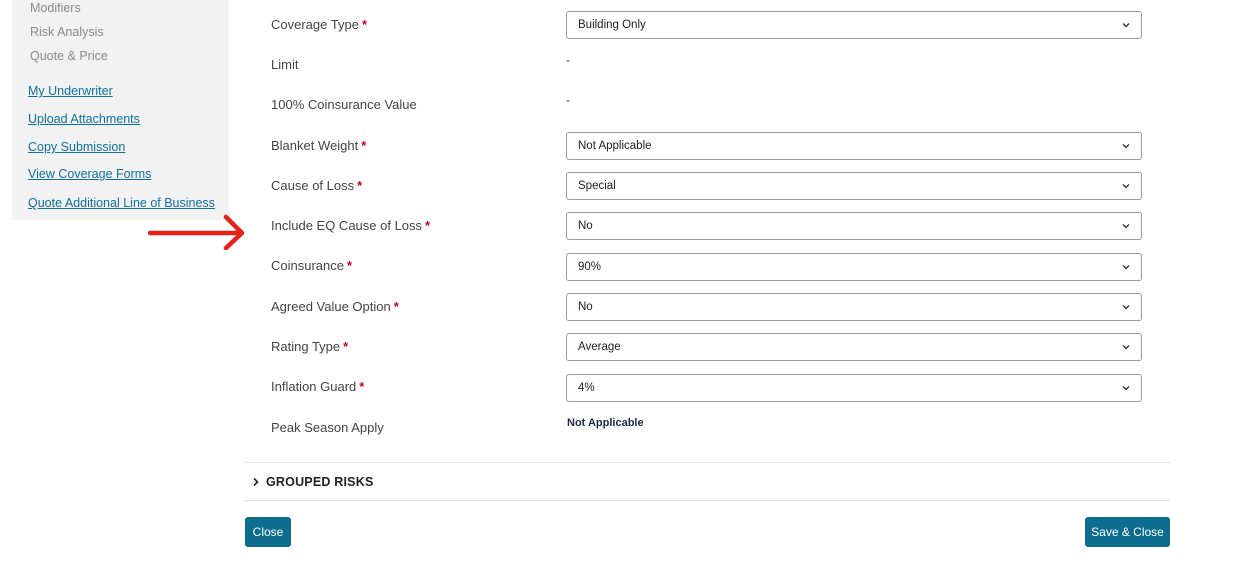  Describe the element at coordinates (310, 346) in the screenshot. I see `rating-type-label: Rating Type *` at that location.